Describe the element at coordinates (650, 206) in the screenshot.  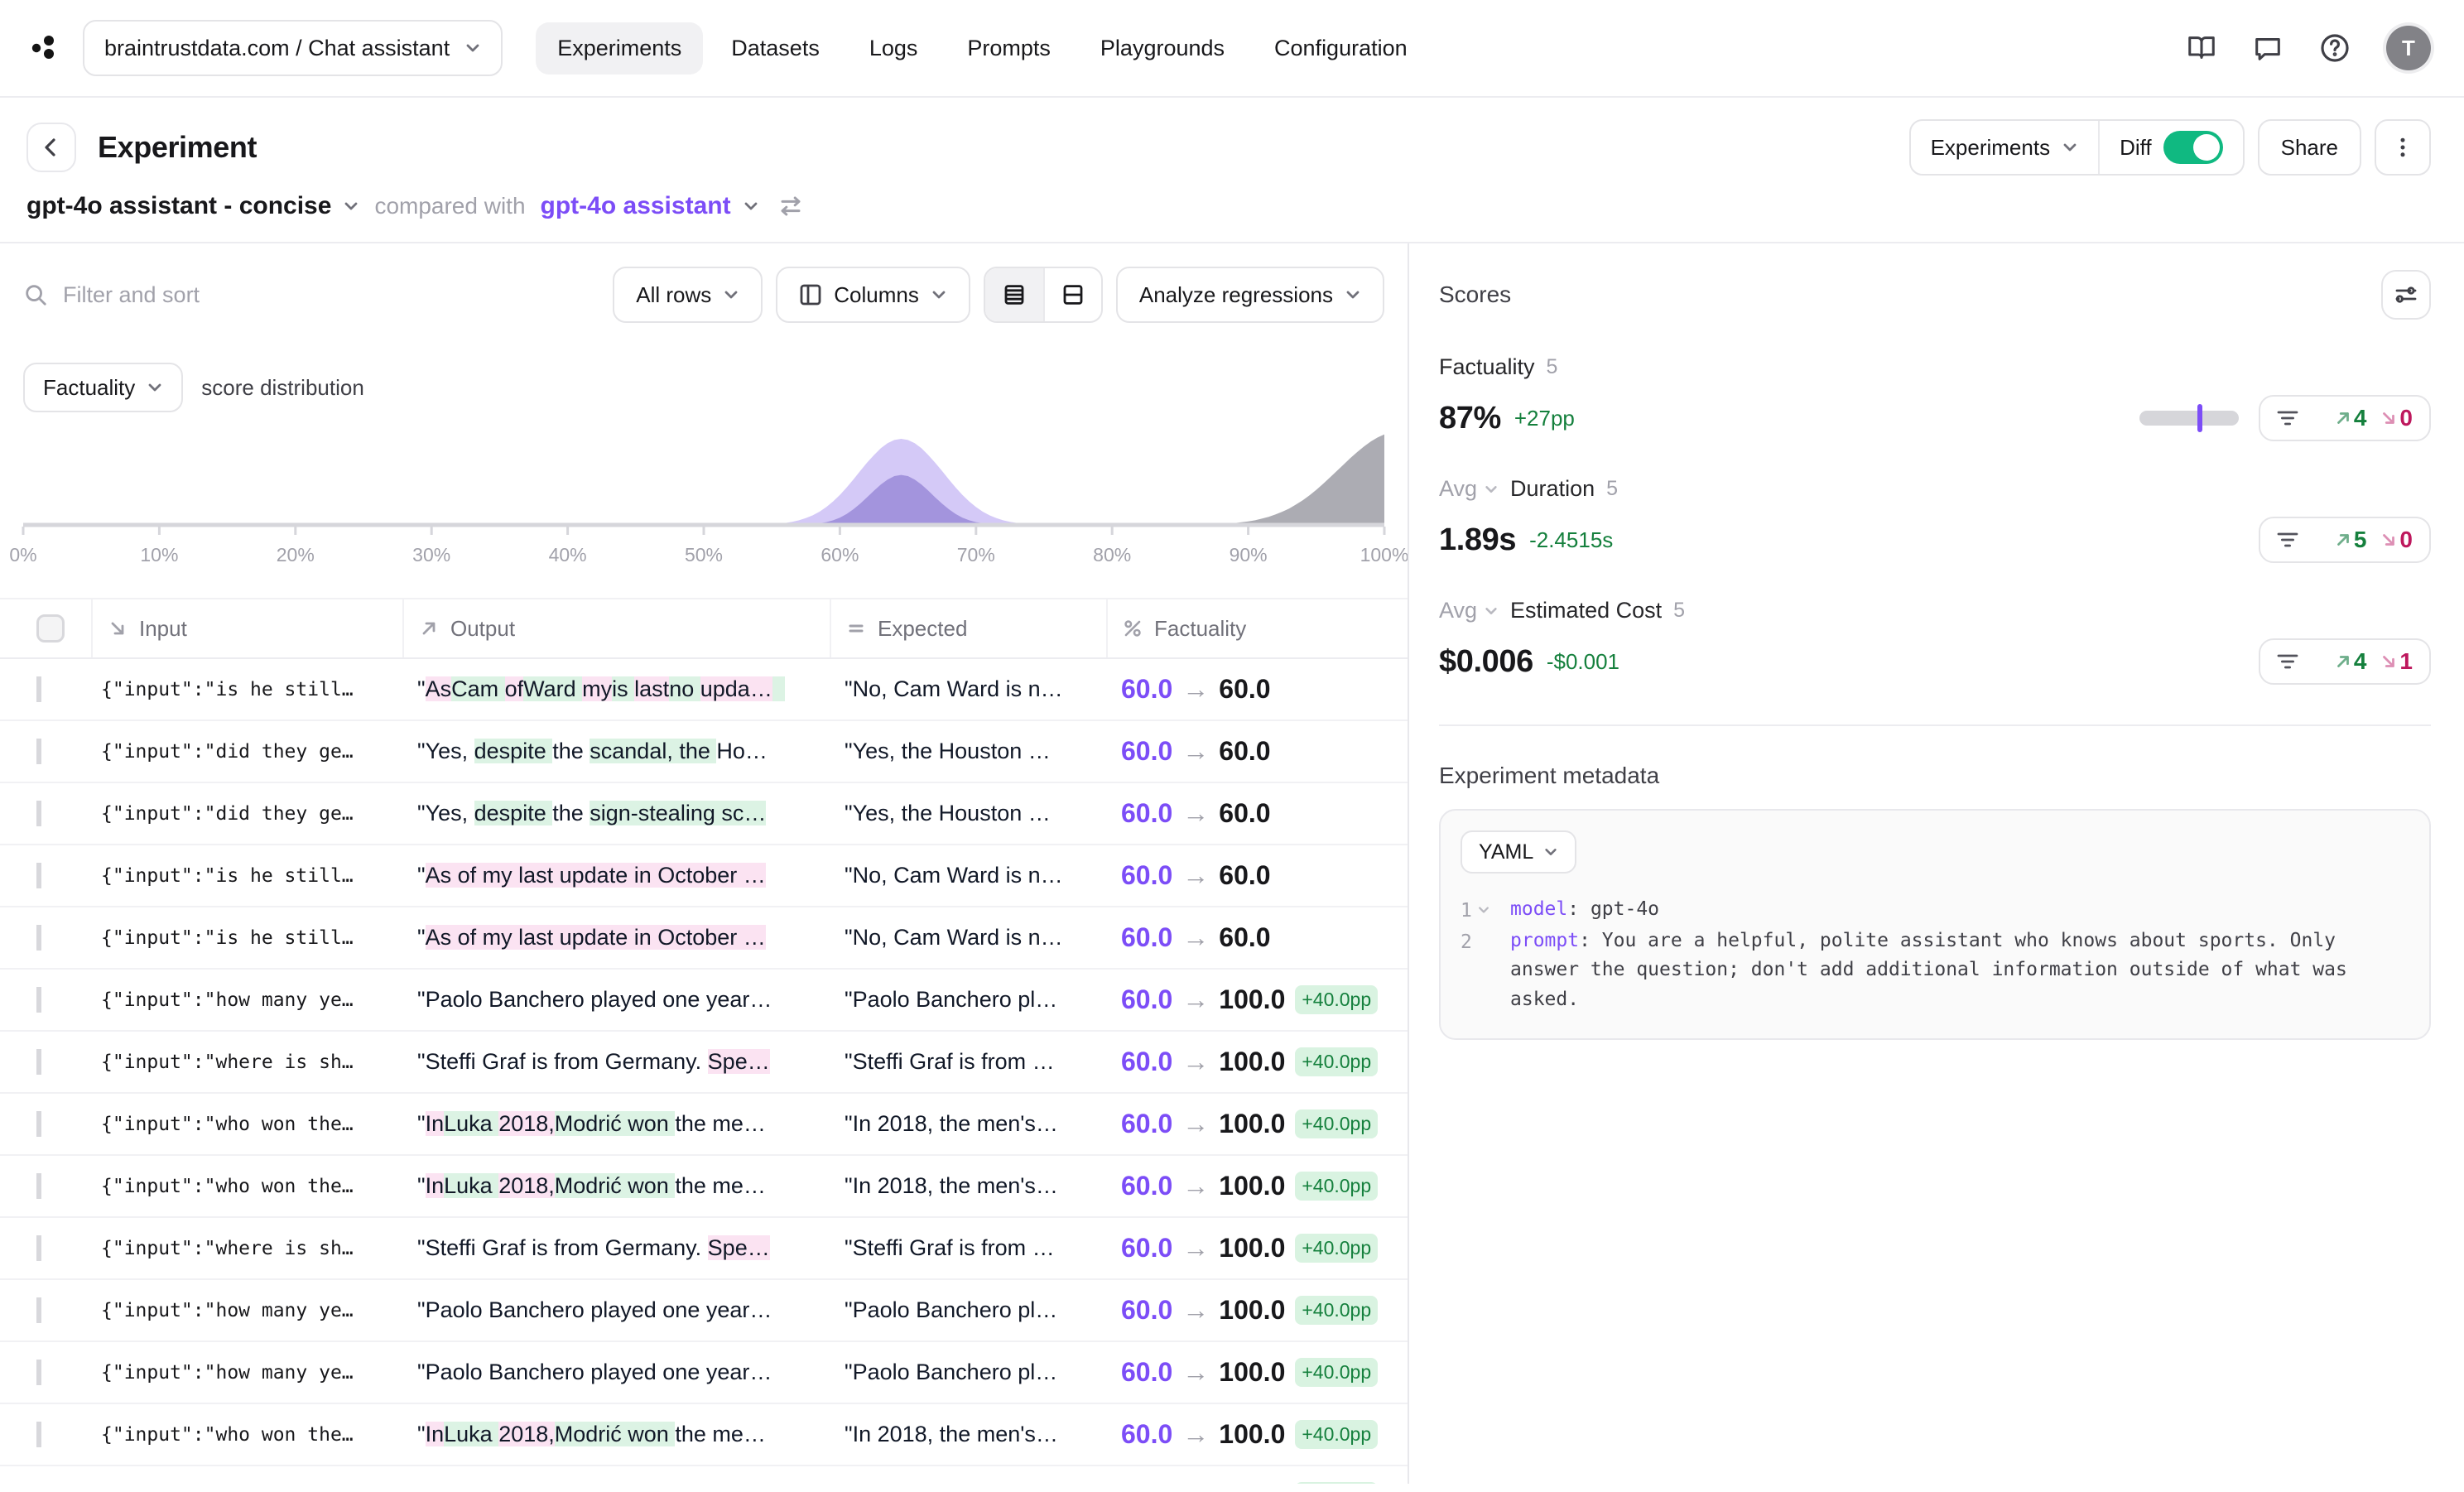
I see `comparison-experiment-selector: gpt-4o assistant` at that location.